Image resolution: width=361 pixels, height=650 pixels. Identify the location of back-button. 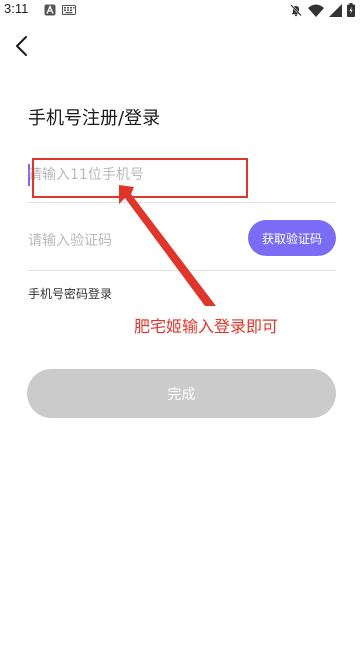
(23, 46).